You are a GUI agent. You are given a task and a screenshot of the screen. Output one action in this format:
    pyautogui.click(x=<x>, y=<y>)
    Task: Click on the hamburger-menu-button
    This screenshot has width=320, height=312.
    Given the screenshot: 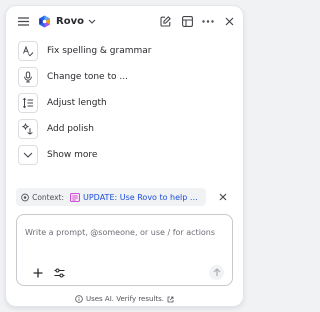 What is the action you would take?
    pyautogui.click(x=23, y=21)
    